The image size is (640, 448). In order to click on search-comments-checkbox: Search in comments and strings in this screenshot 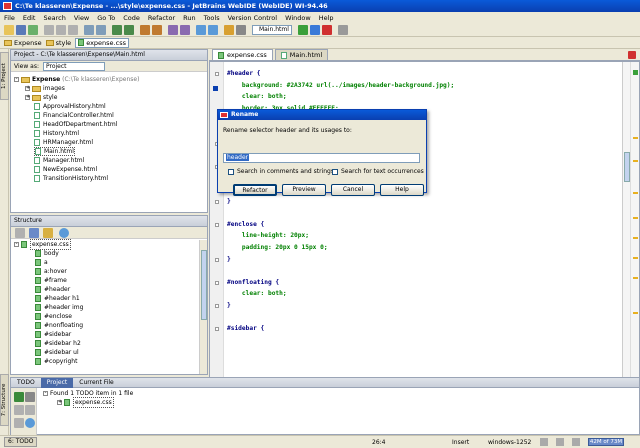, I will do `click(281, 171)`.